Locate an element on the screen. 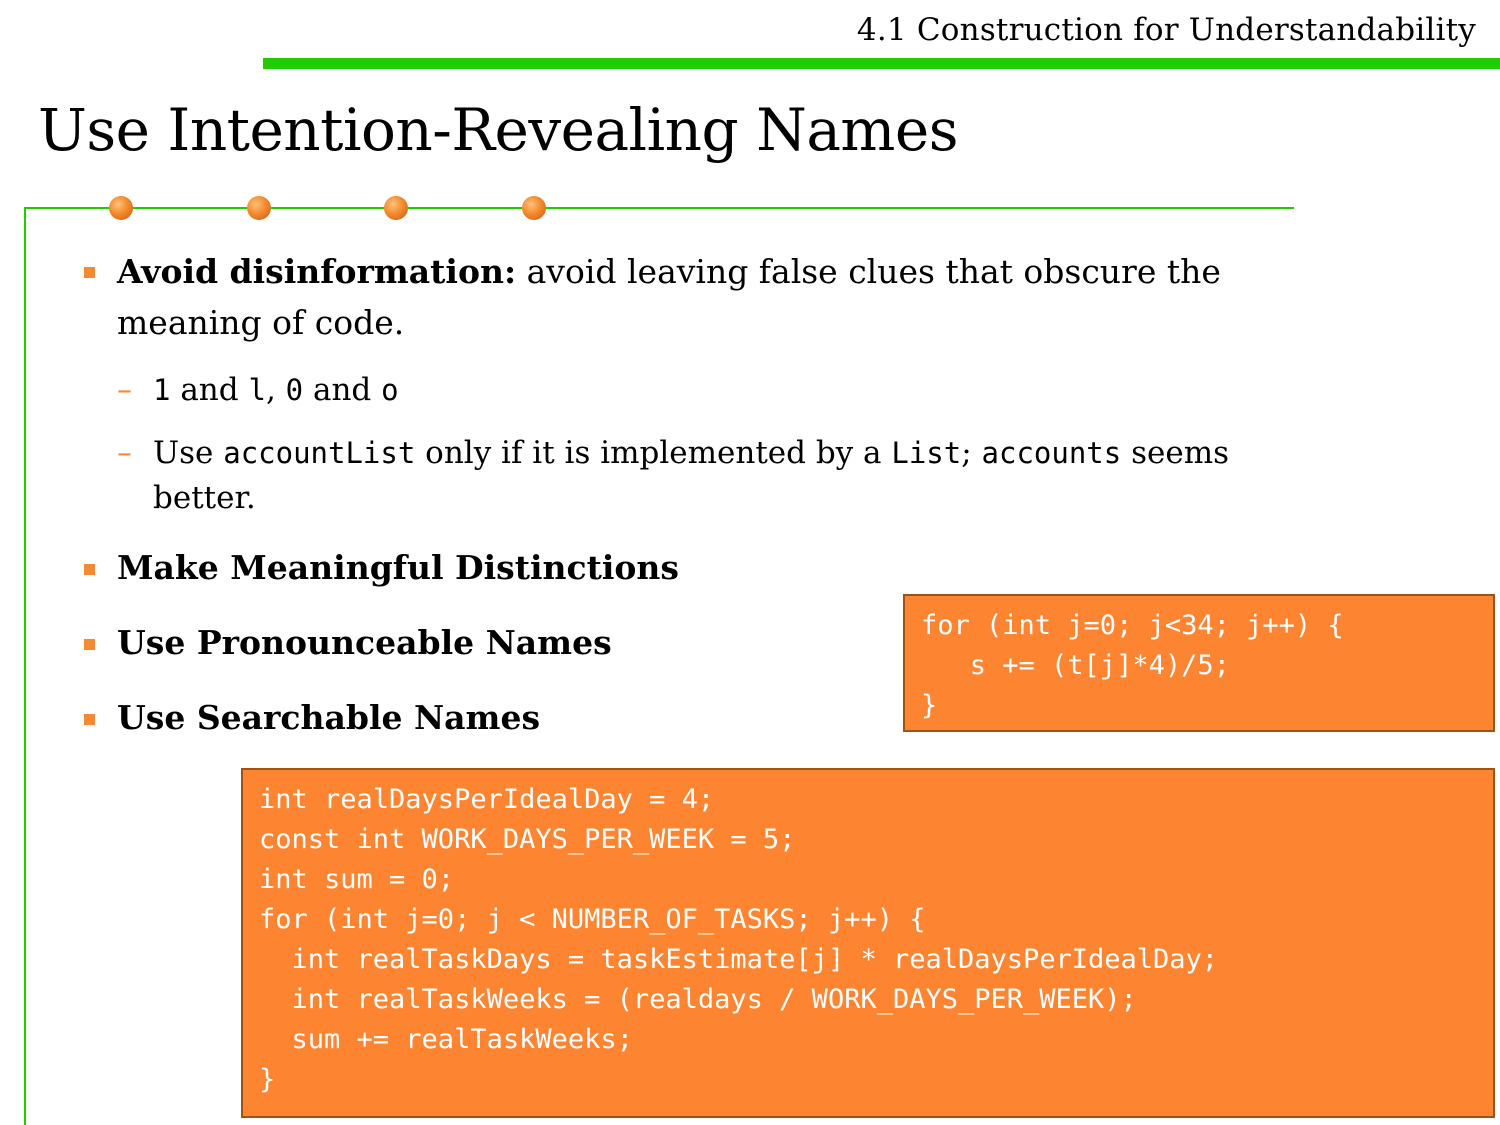  sub-item-2-text-a: Use is located at coordinates (188, 453).